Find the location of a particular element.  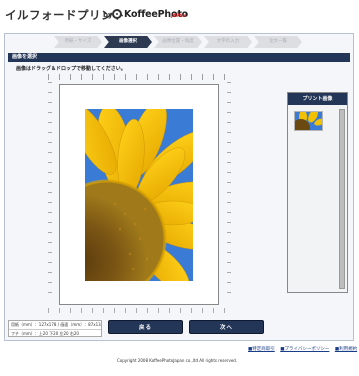

step-text-input: 文字の入力 is located at coordinates (228, 42).